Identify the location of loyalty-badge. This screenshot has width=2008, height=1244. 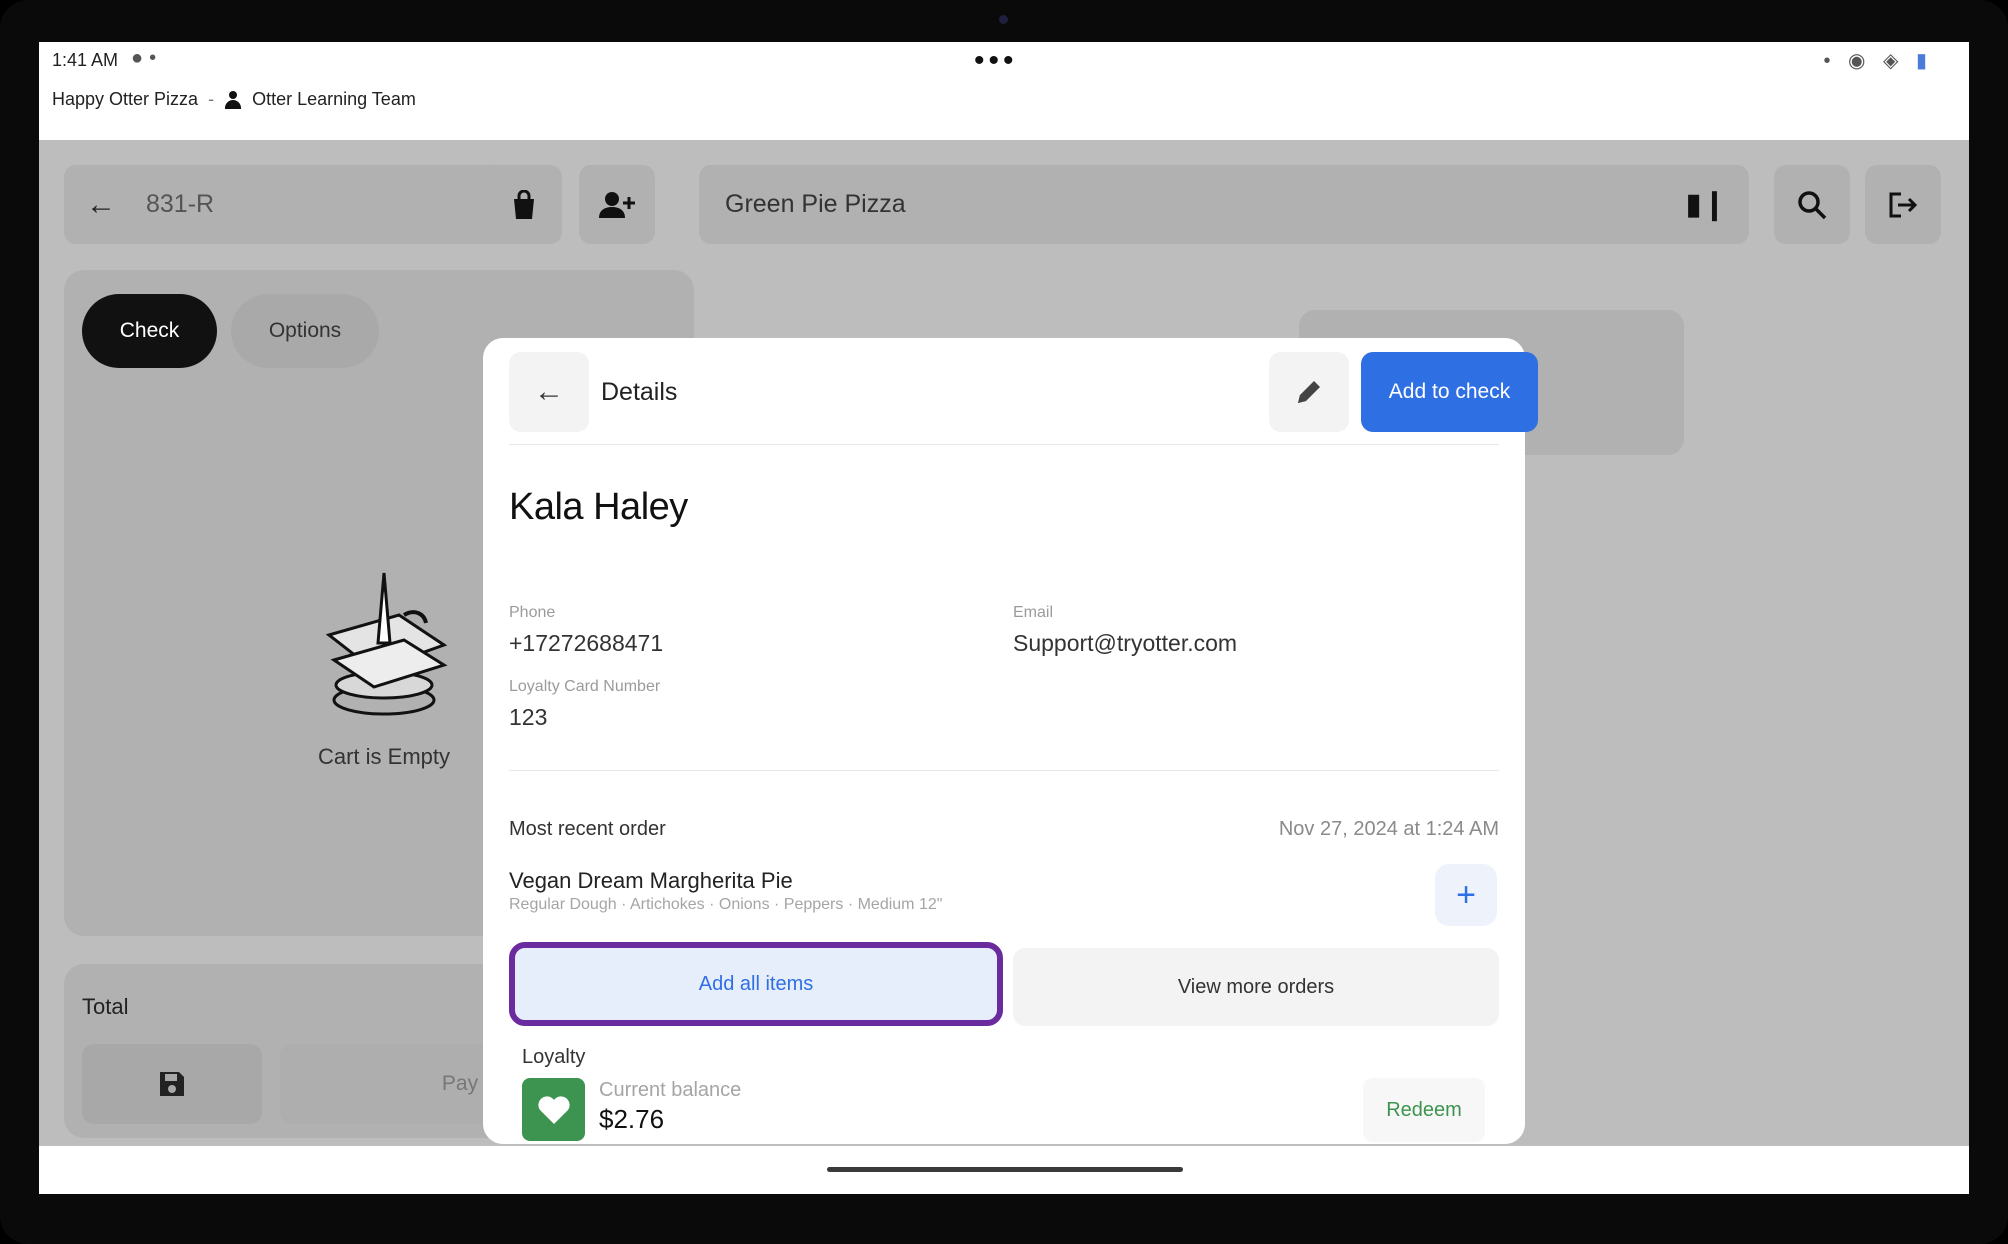
(553, 1109).